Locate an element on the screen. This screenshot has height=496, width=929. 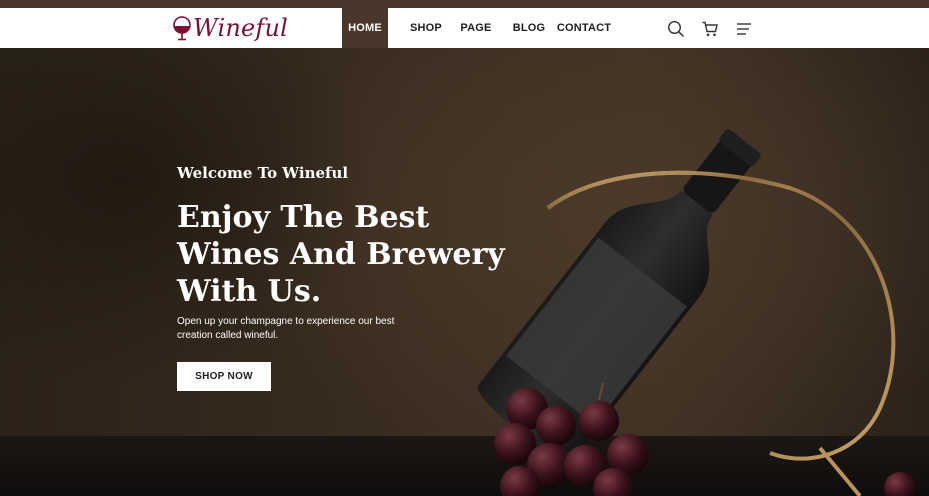
nav-contact: CONTACT is located at coordinates (584, 28).